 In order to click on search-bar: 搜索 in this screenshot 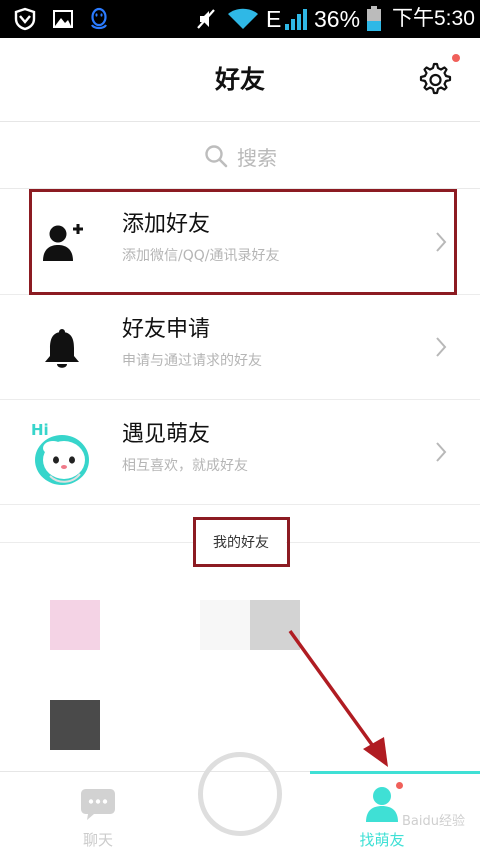, I will do `click(240, 156)`.